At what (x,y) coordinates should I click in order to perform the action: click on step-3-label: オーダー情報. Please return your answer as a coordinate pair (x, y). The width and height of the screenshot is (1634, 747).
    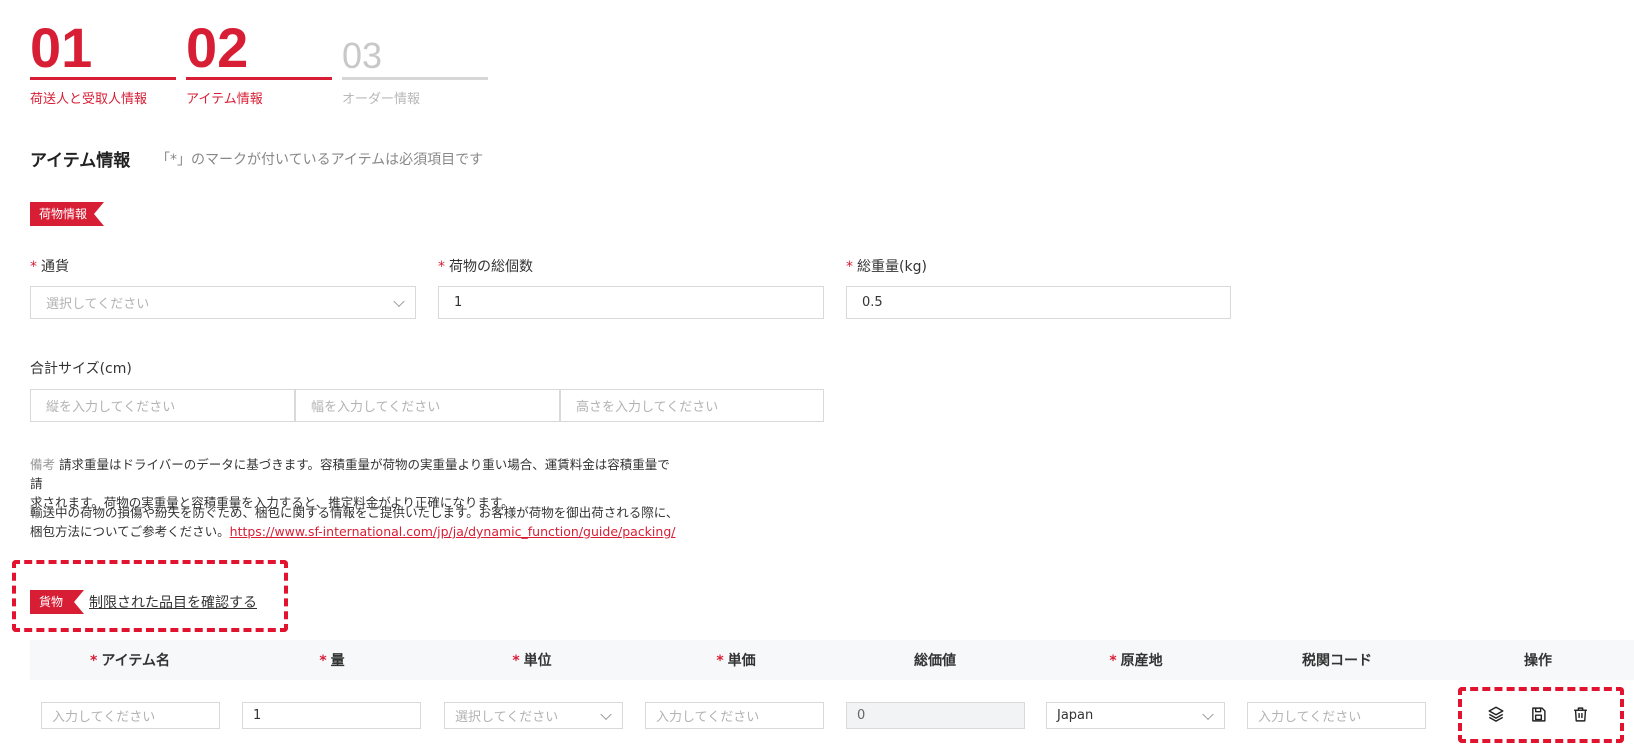
    Looking at the image, I should click on (381, 99).